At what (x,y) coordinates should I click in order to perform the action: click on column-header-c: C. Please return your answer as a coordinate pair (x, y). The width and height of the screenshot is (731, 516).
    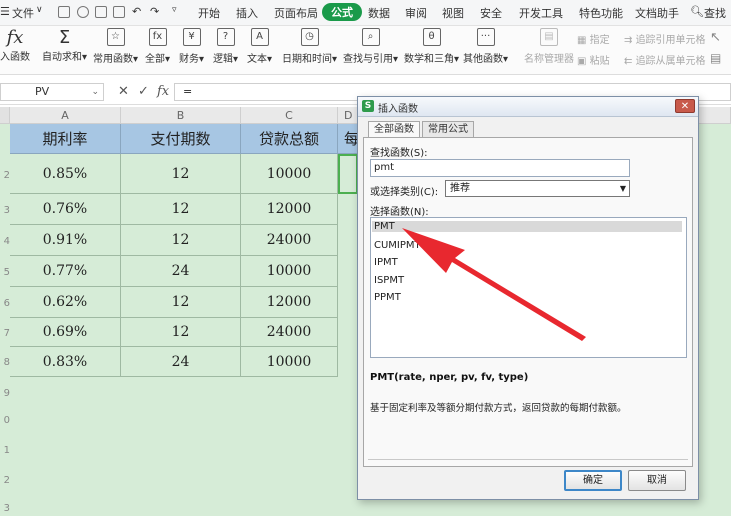
    Looking at the image, I should click on (289, 115).